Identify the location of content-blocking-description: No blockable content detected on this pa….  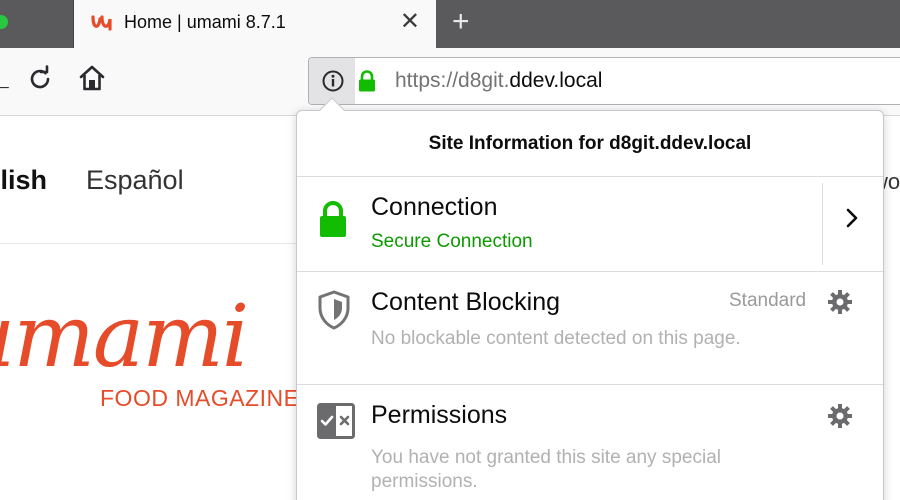
(556, 338).